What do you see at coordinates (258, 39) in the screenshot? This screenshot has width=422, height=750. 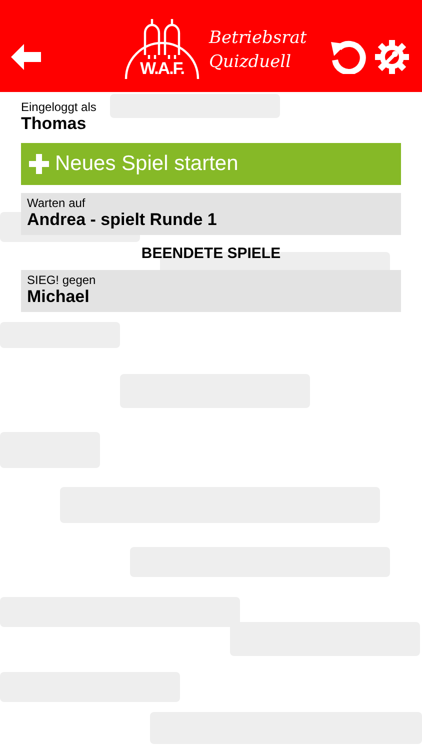 I see `logo-title: Betriebsrat` at bounding box center [258, 39].